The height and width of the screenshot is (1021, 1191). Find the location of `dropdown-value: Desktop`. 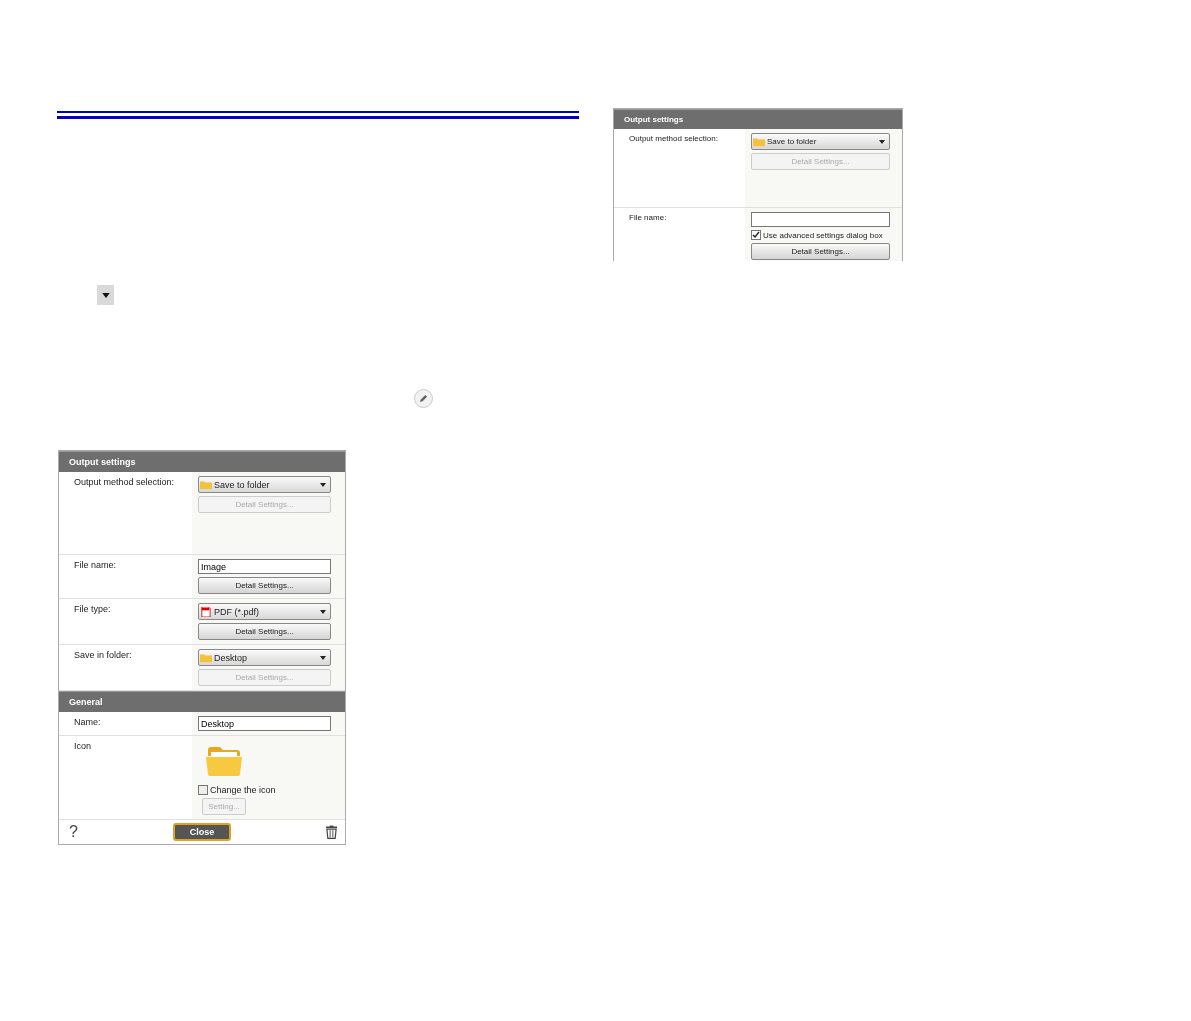

dropdown-value: Desktop is located at coordinates (231, 657).